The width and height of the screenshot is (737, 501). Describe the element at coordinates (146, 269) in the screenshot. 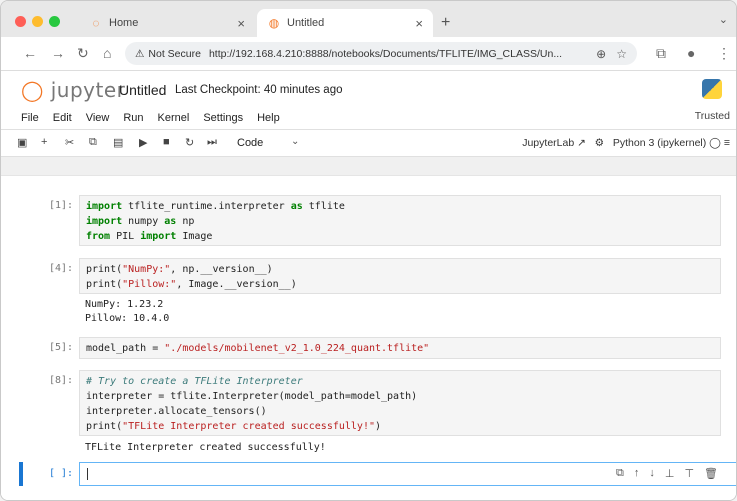

I see `string-literal: "NumPy:"` at that location.